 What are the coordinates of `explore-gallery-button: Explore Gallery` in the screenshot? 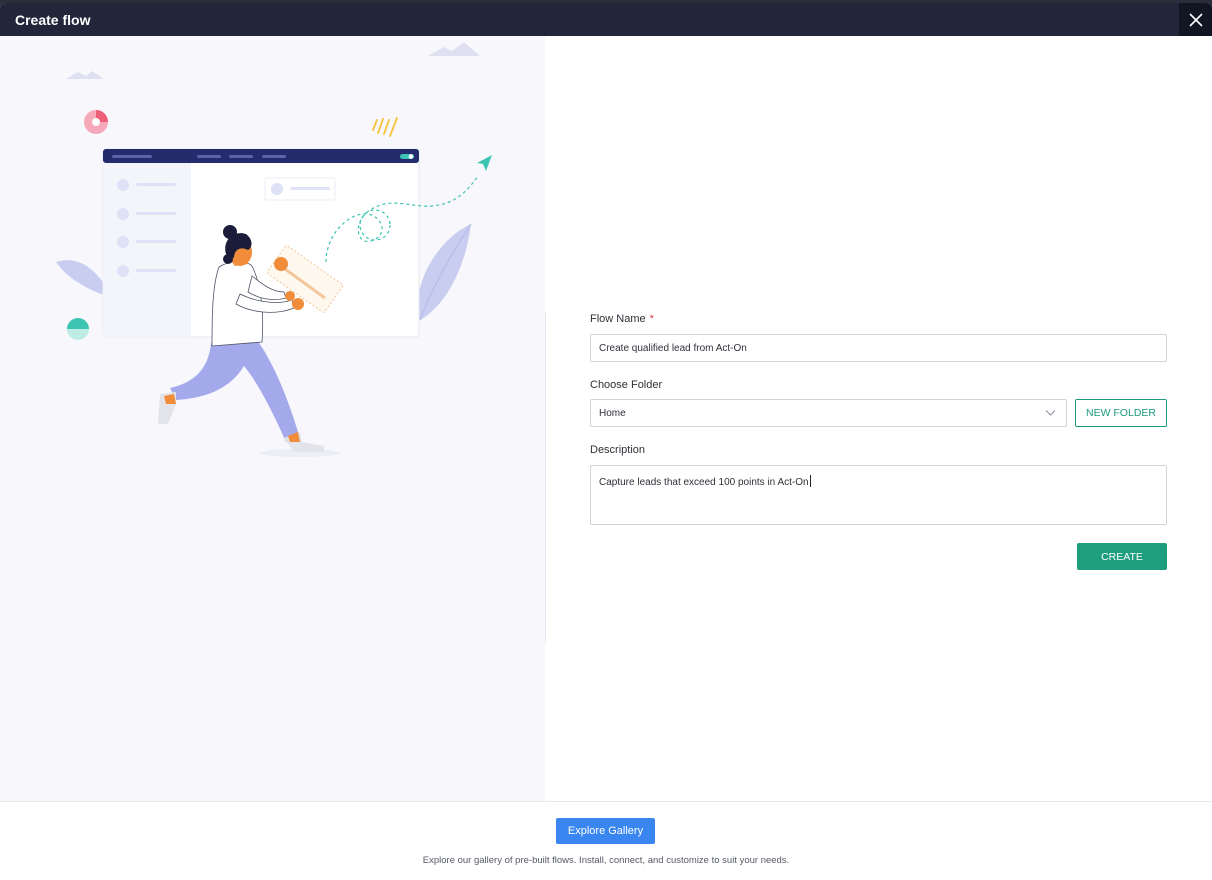 It's located at (605, 831).